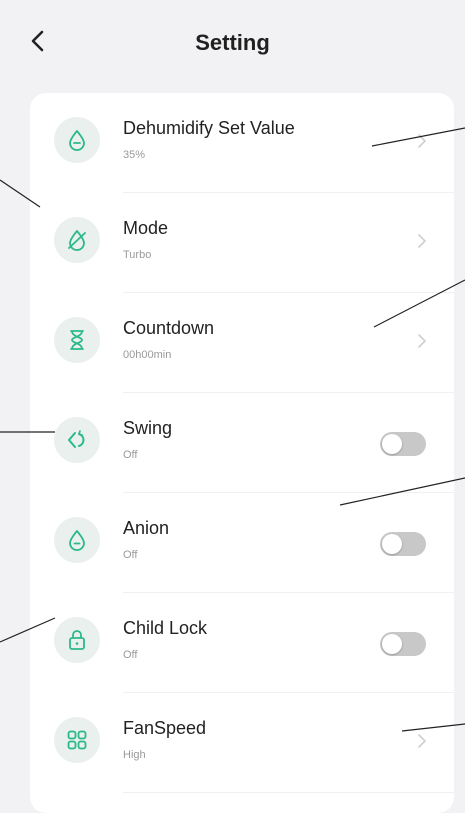 The height and width of the screenshot is (813, 465). What do you see at coordinates (134, 755) in the screenshot?
I see `setting-value: High` at bounding box center [134, 755].